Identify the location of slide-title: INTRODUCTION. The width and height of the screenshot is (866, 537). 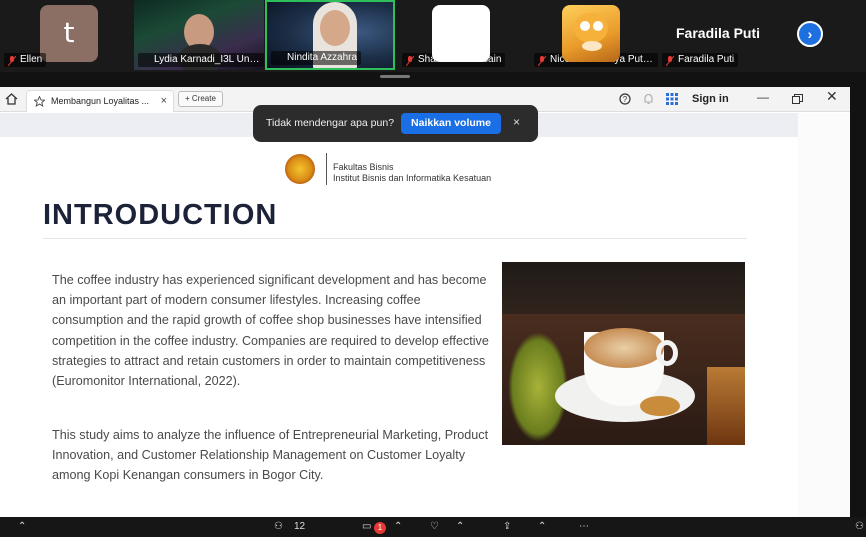
(160, 215).